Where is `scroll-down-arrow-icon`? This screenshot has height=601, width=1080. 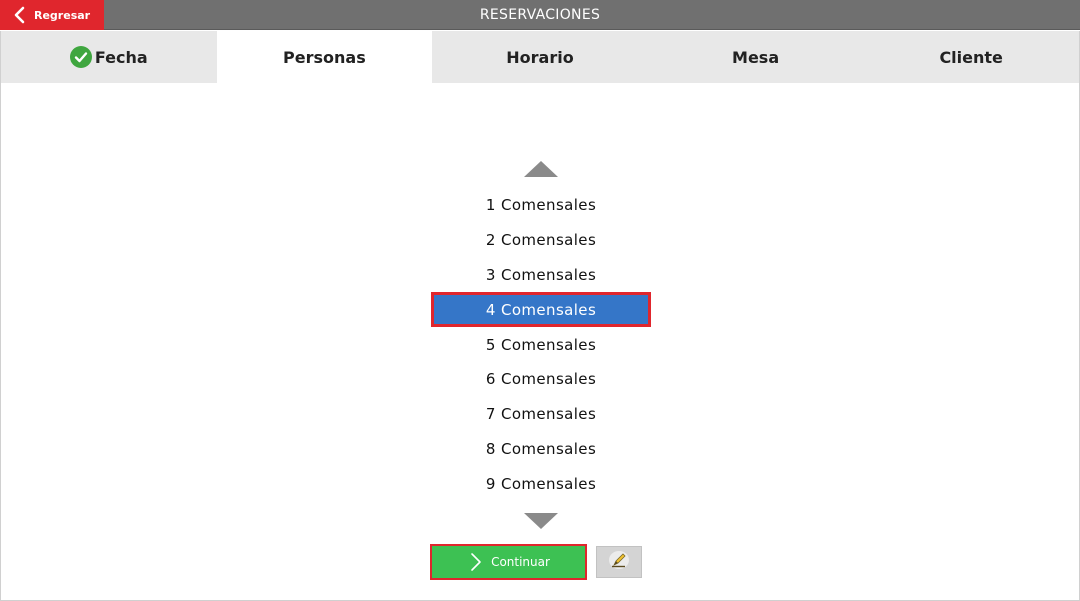
scroll-down-arrow-icon is located at coordinates (541, 521).